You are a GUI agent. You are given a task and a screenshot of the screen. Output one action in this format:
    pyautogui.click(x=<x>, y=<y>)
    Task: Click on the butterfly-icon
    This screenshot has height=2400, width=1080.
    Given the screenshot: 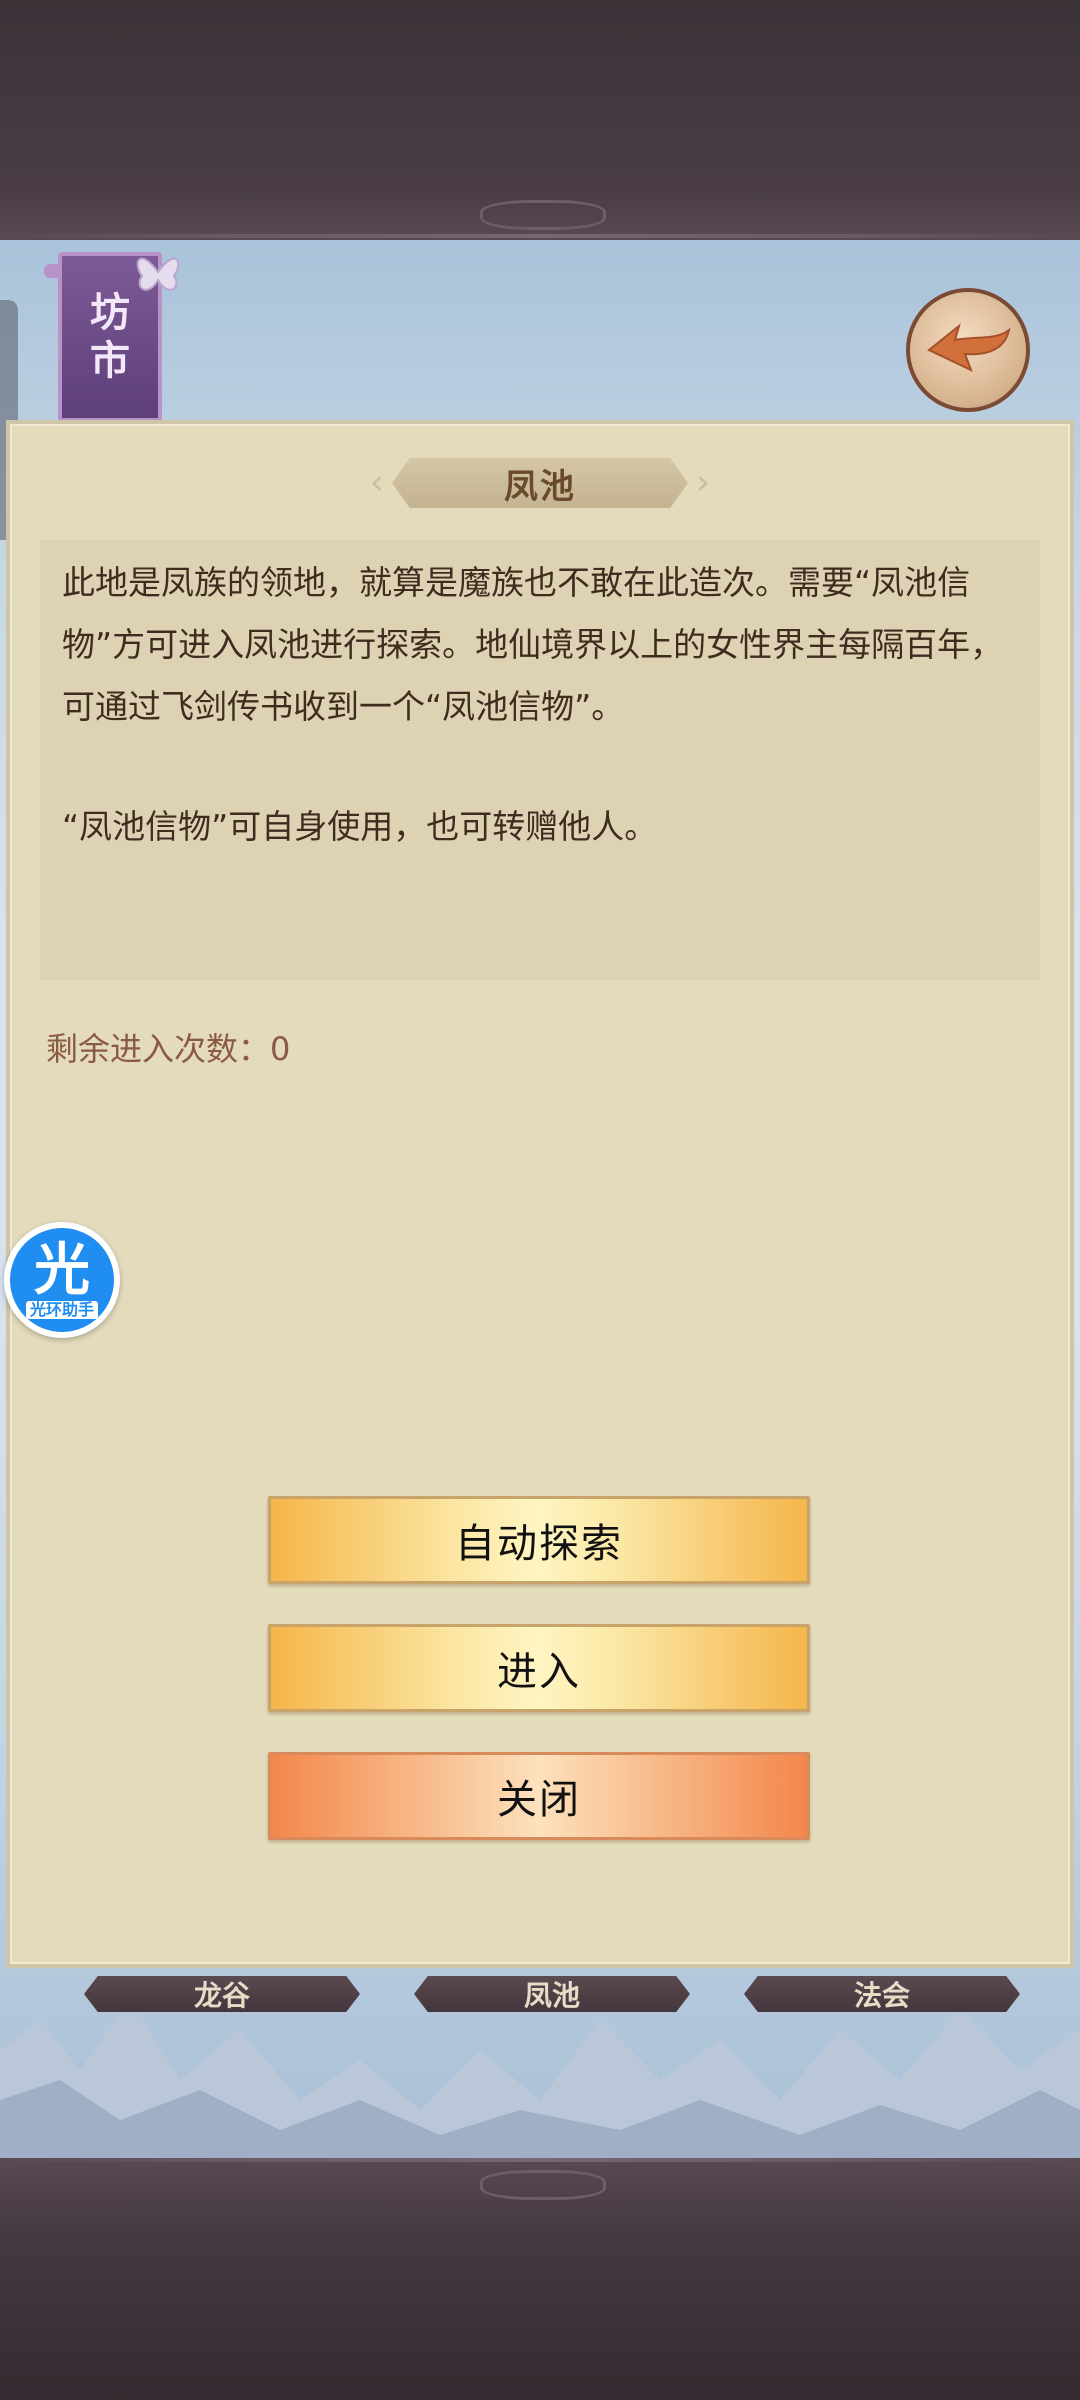 What is the action you would take?
    pyautogui.click(x=158, y=274)
    